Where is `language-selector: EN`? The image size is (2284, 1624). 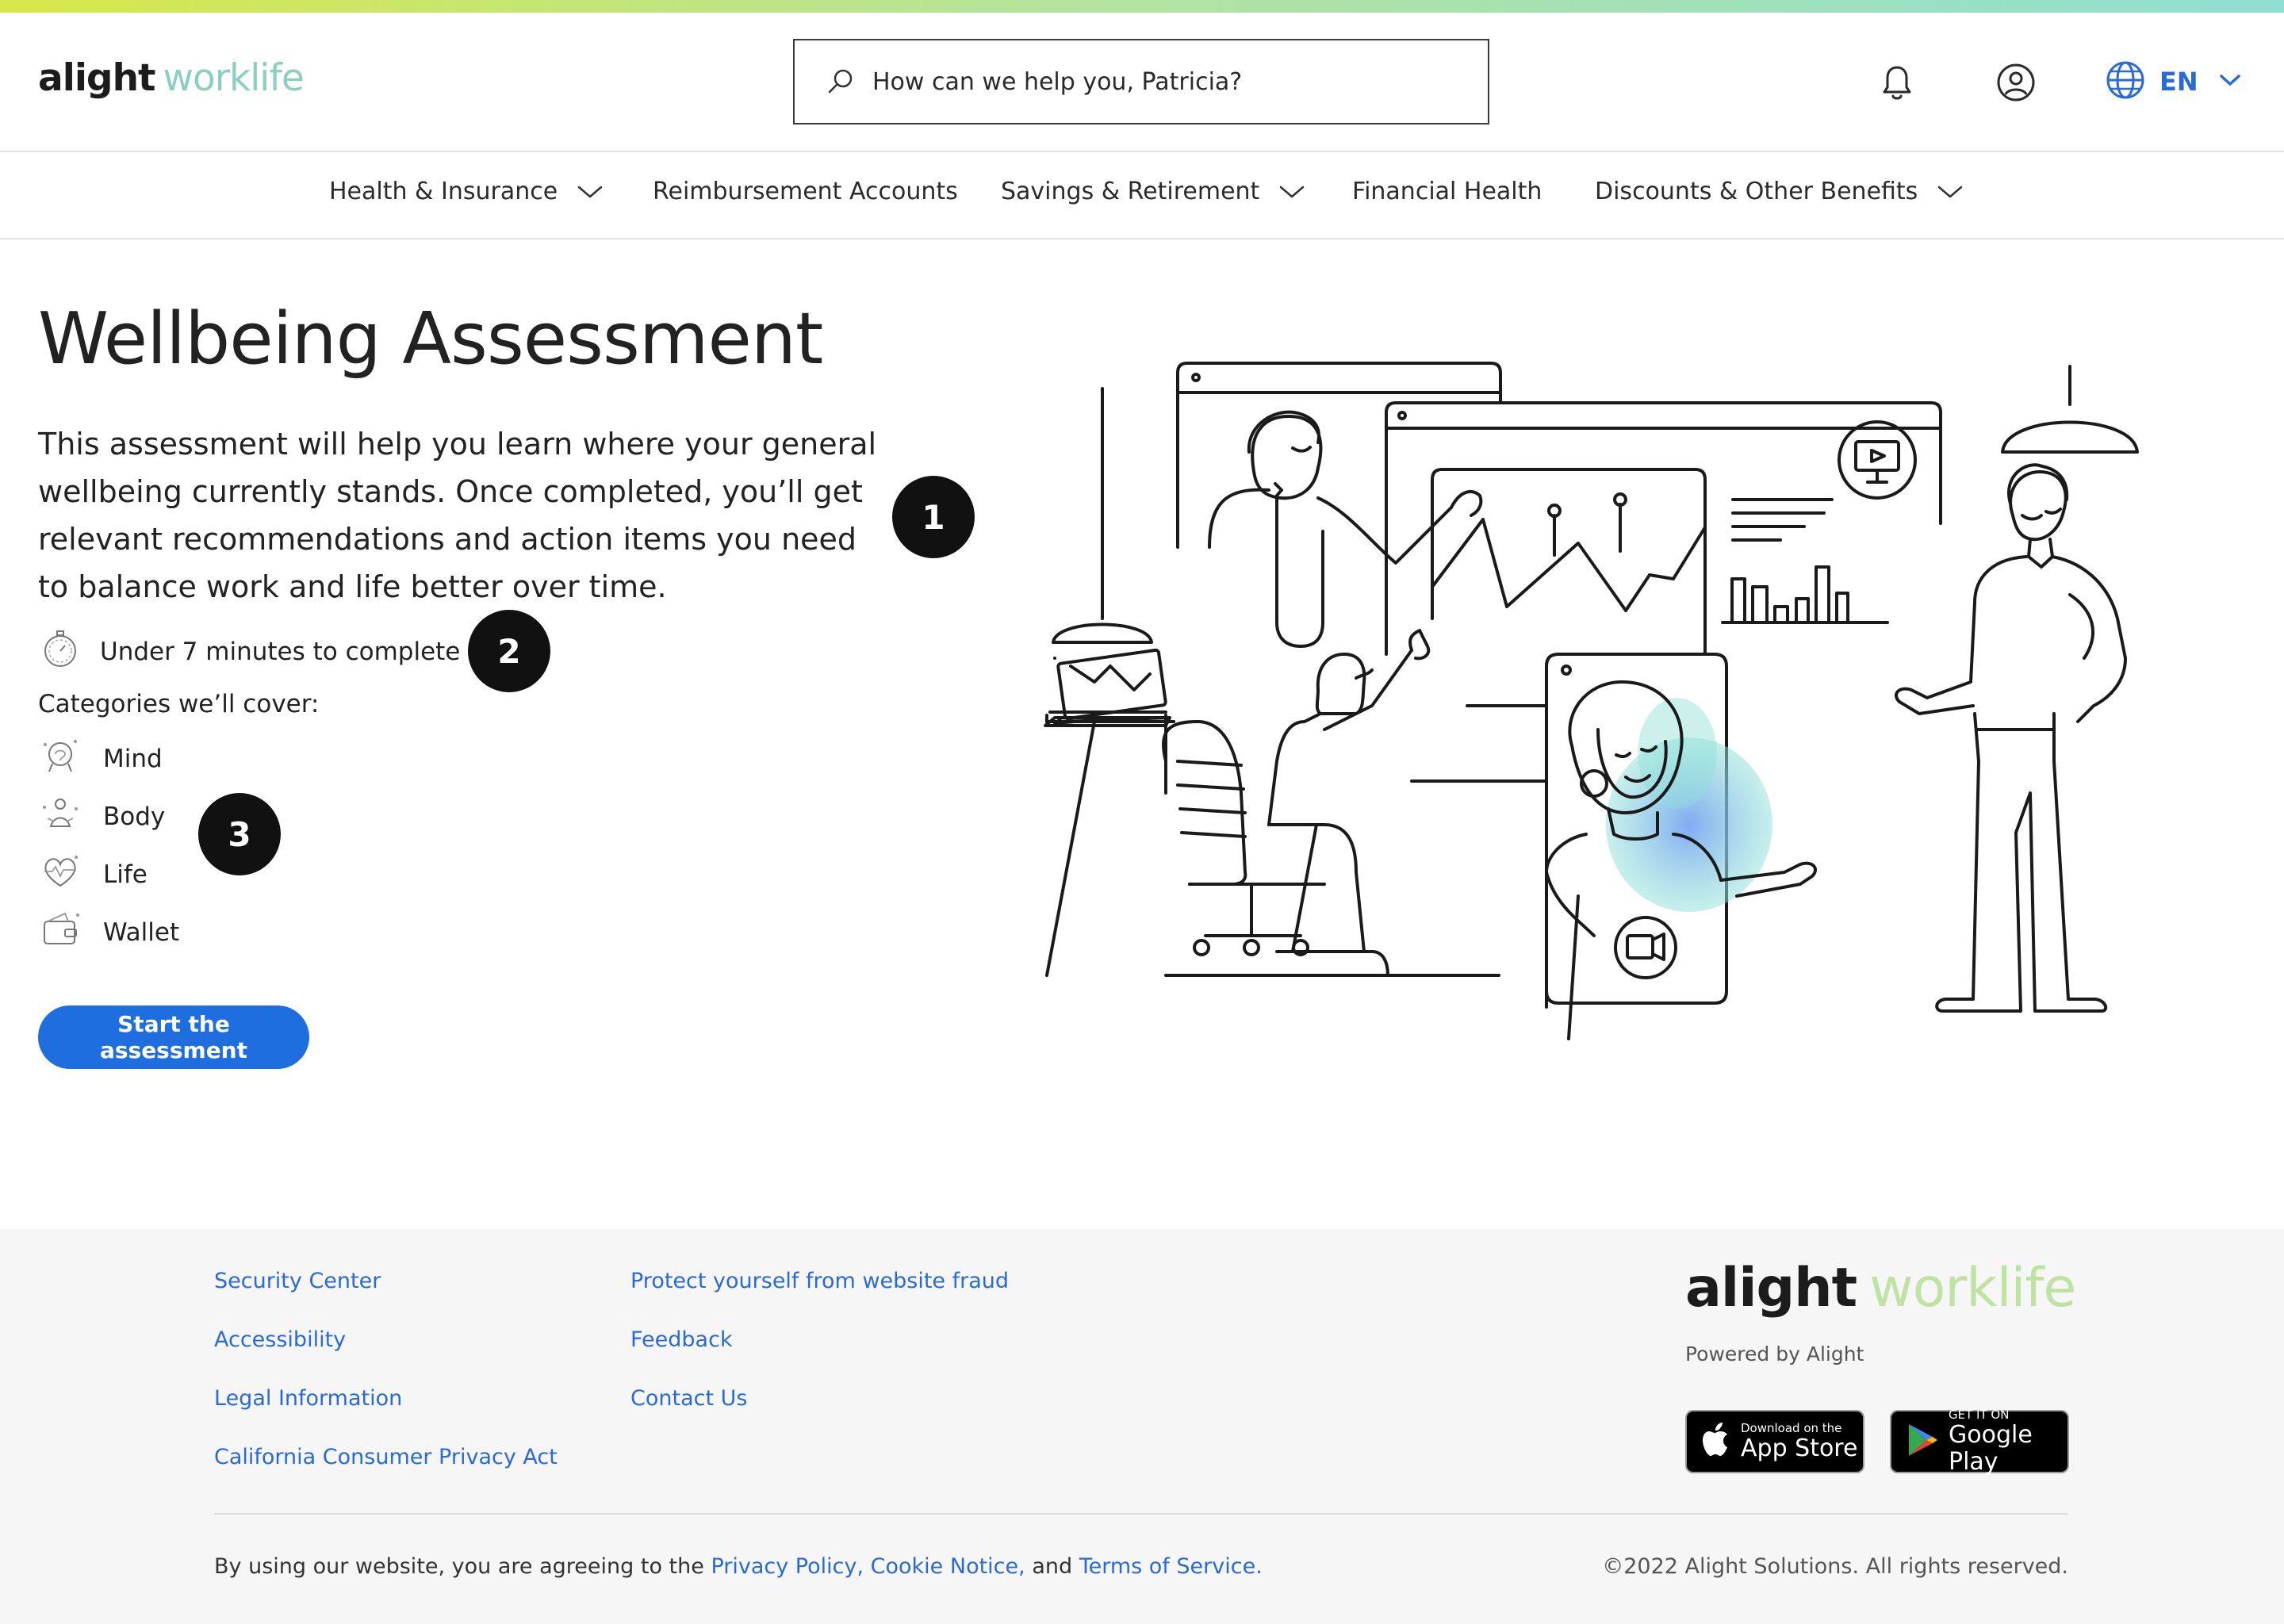
language-selector: EN is located at coordinates (2173, 81).